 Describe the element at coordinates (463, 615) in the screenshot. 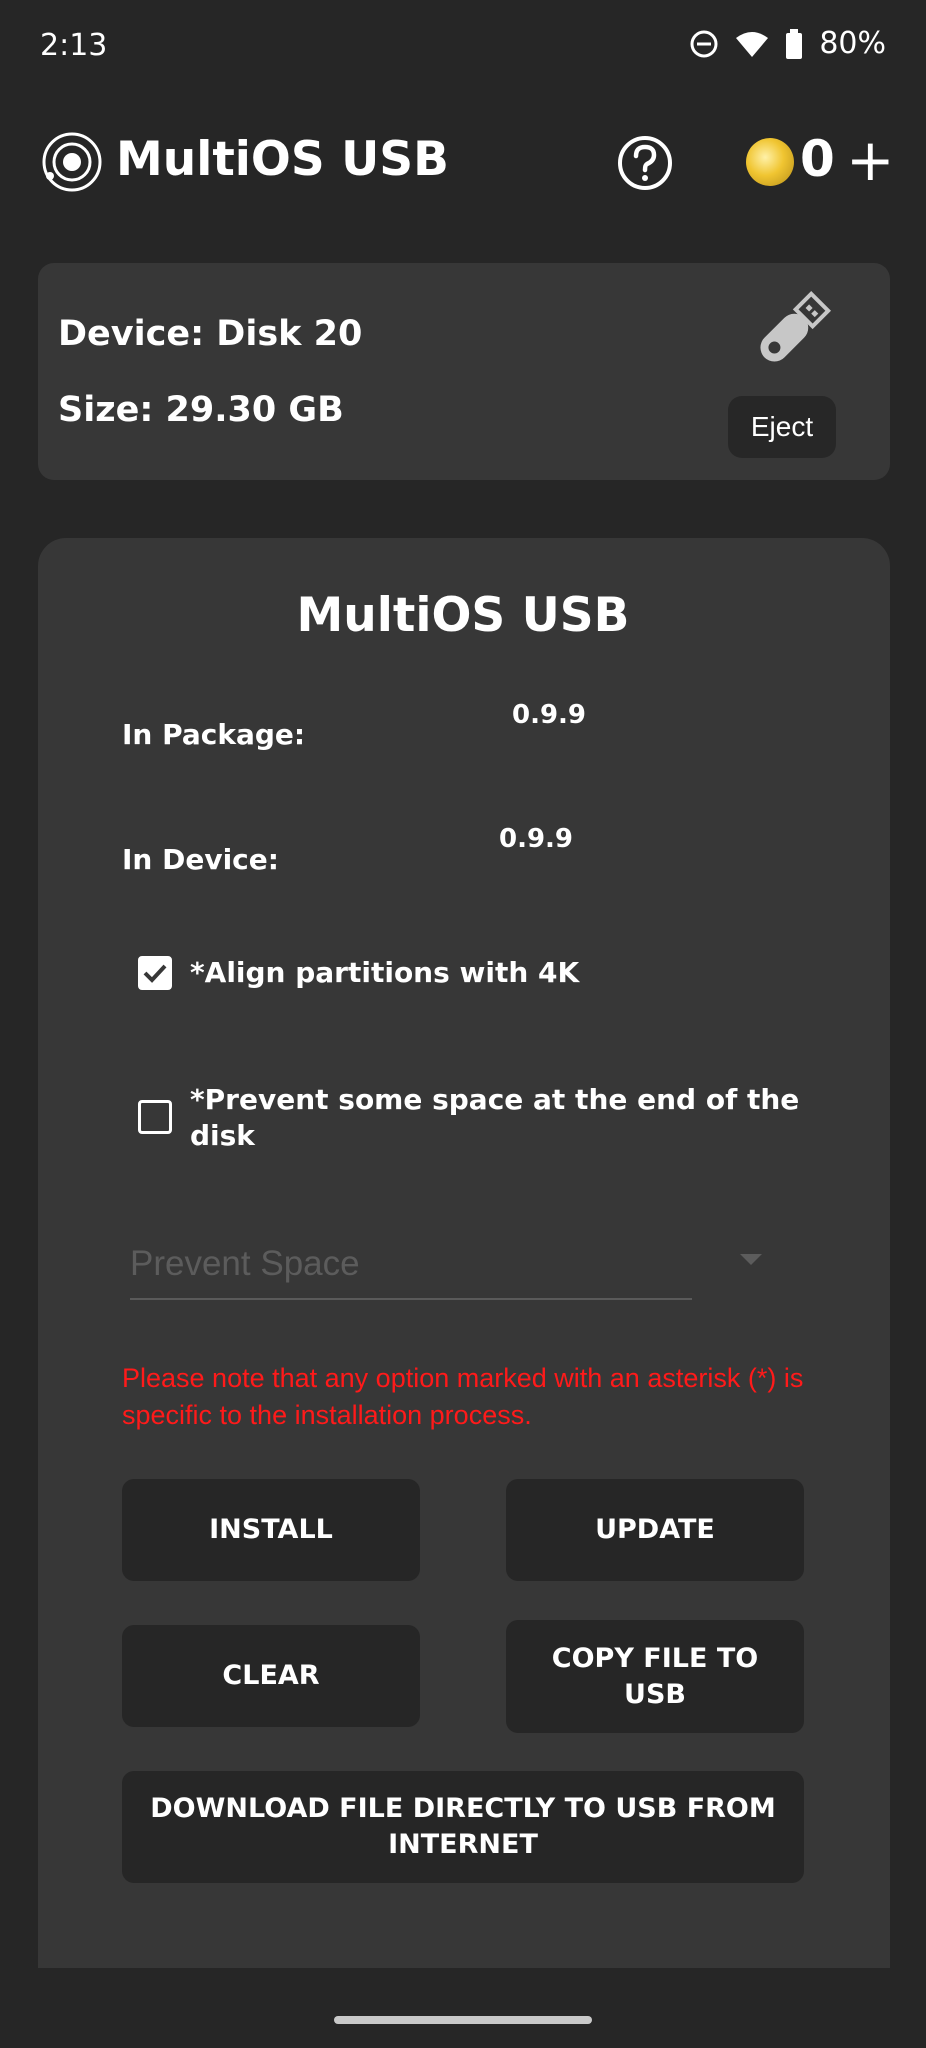

I see `panel-title: MultiOS USB` at that location.